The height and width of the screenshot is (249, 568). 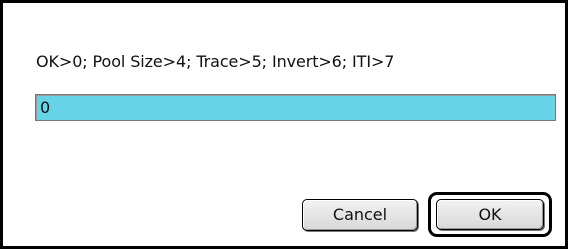 I want to click on cancel-button: Cancel, so click(x=360, y=215).